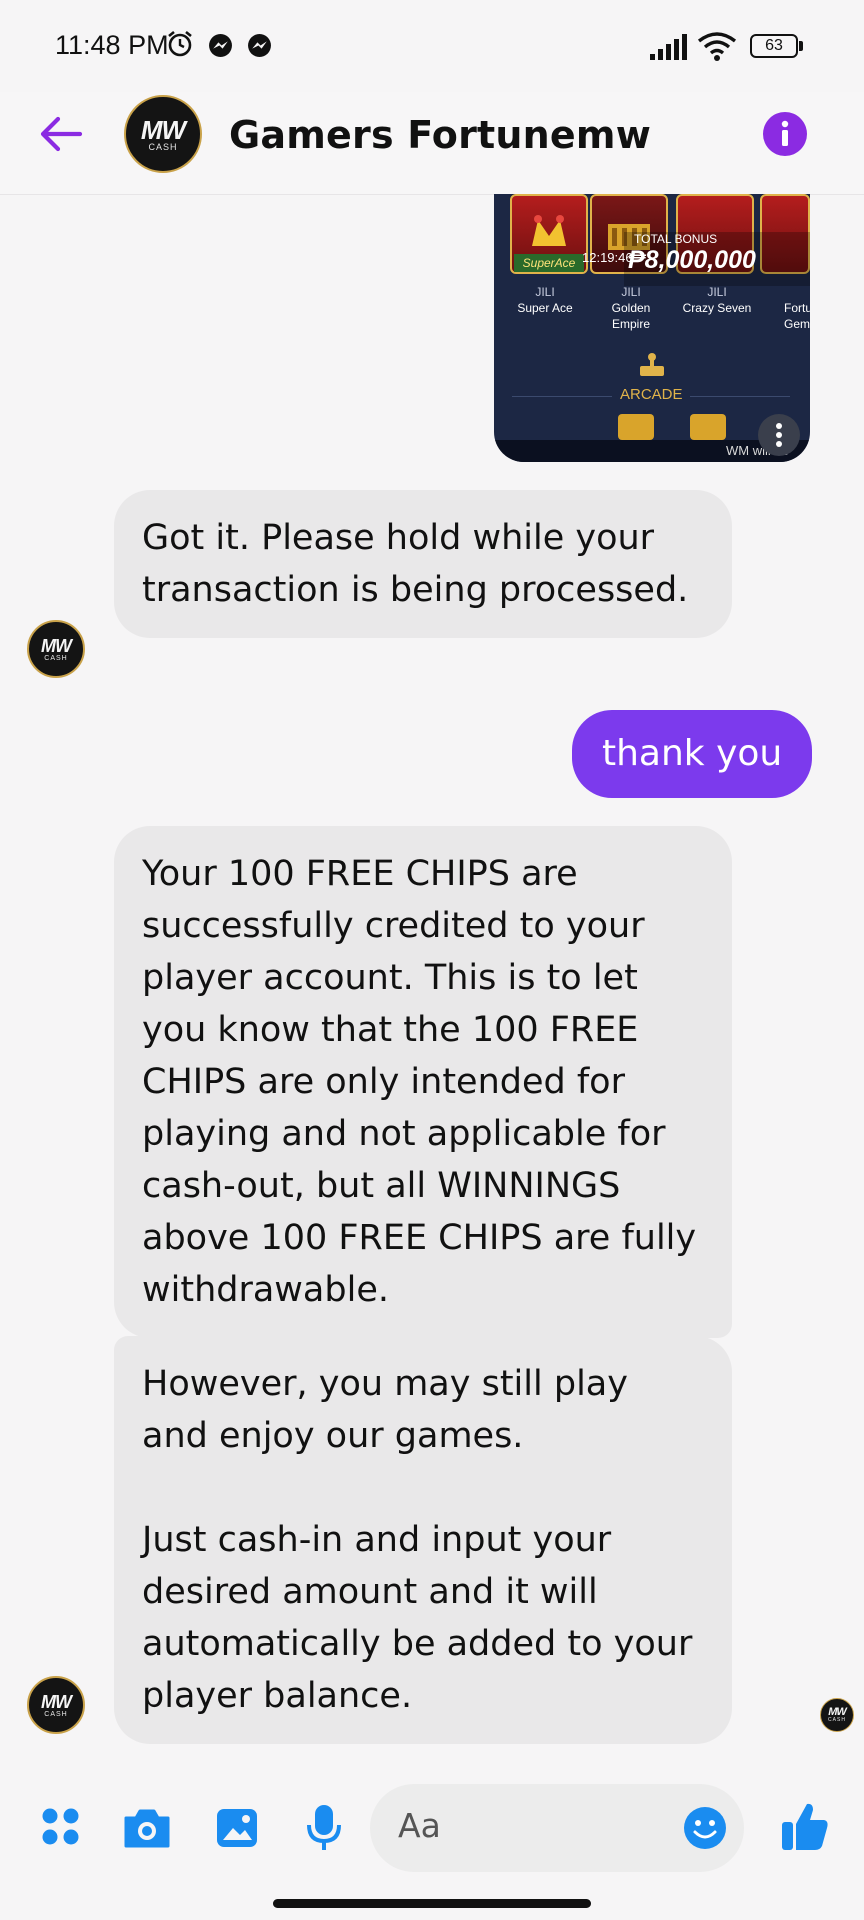 The image size is (864, 1920). What do you see at coordinates (705, 1828) in the screenshot?
I see `emoji-icon` at bounding box center [705, 1828].